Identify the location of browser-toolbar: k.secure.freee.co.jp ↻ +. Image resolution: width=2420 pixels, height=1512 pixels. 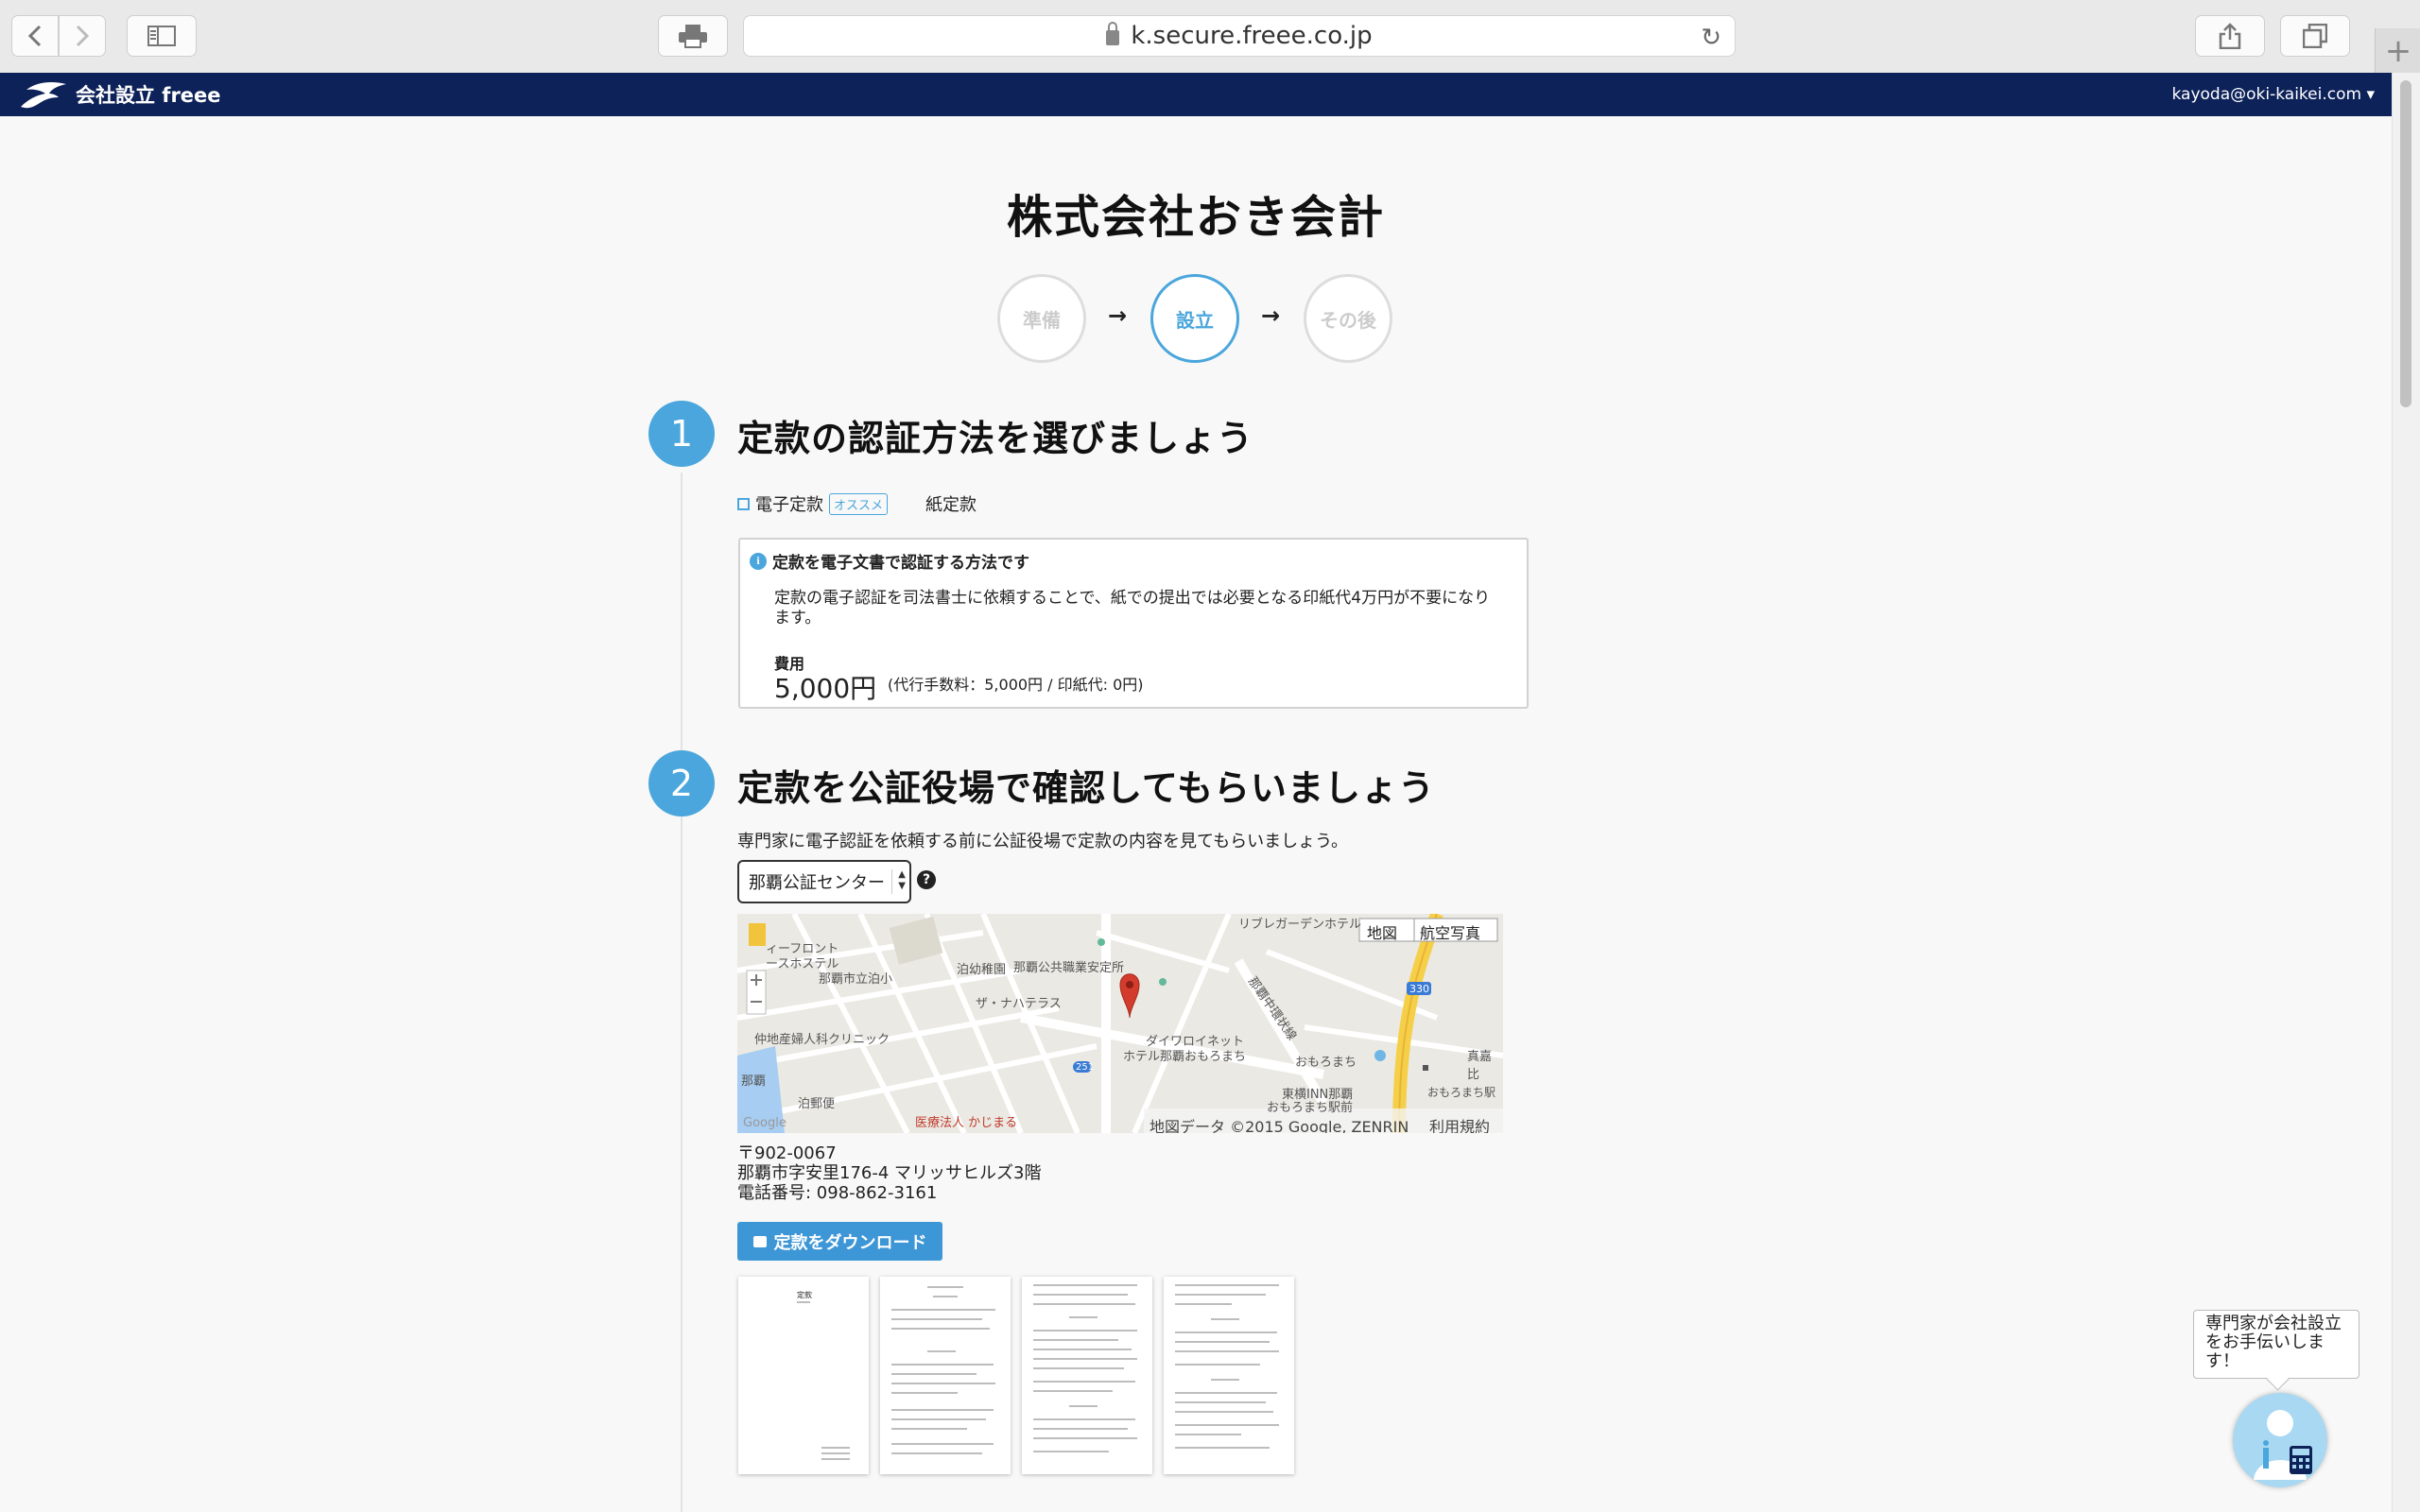
(1210, 37).